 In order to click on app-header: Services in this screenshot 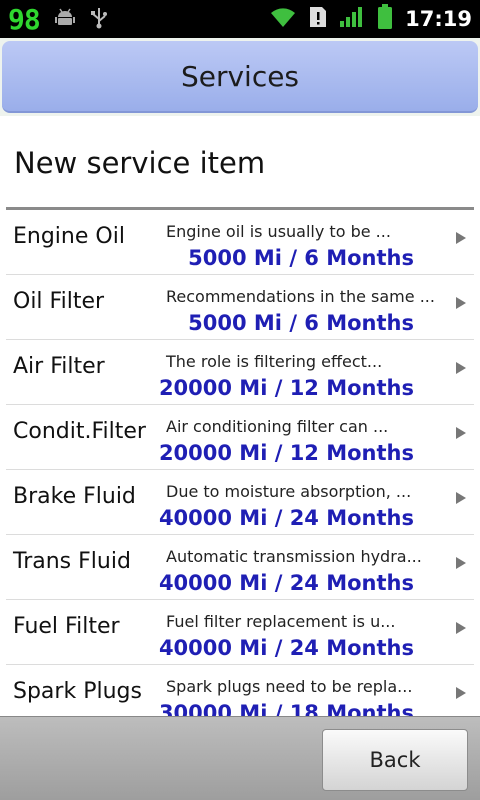, I will do `click(240, 77)`.